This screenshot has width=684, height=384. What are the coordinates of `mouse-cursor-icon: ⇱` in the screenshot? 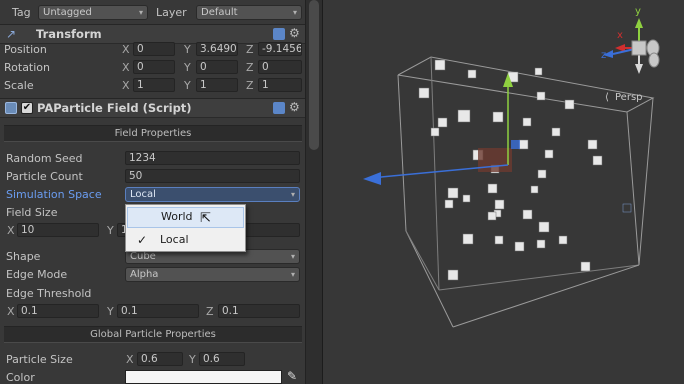 It's located at (205, 218).